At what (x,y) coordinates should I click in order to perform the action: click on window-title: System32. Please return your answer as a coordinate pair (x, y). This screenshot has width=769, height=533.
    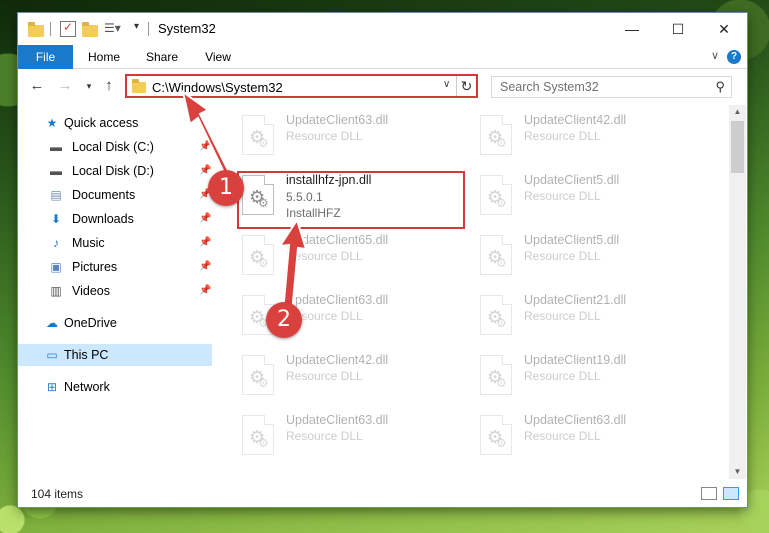
    Looking at the image, I should click on (187, 28).